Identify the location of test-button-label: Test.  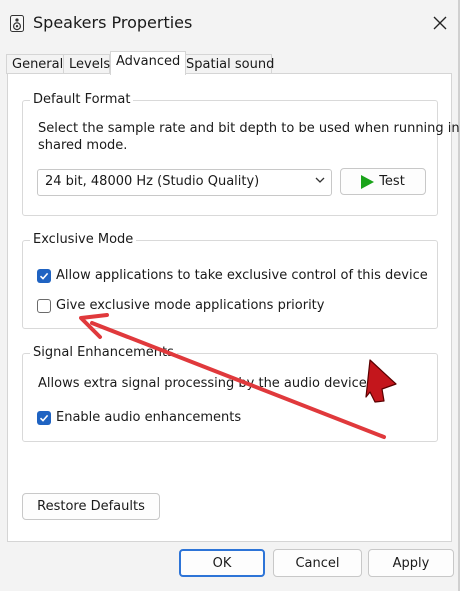
(392, 181).